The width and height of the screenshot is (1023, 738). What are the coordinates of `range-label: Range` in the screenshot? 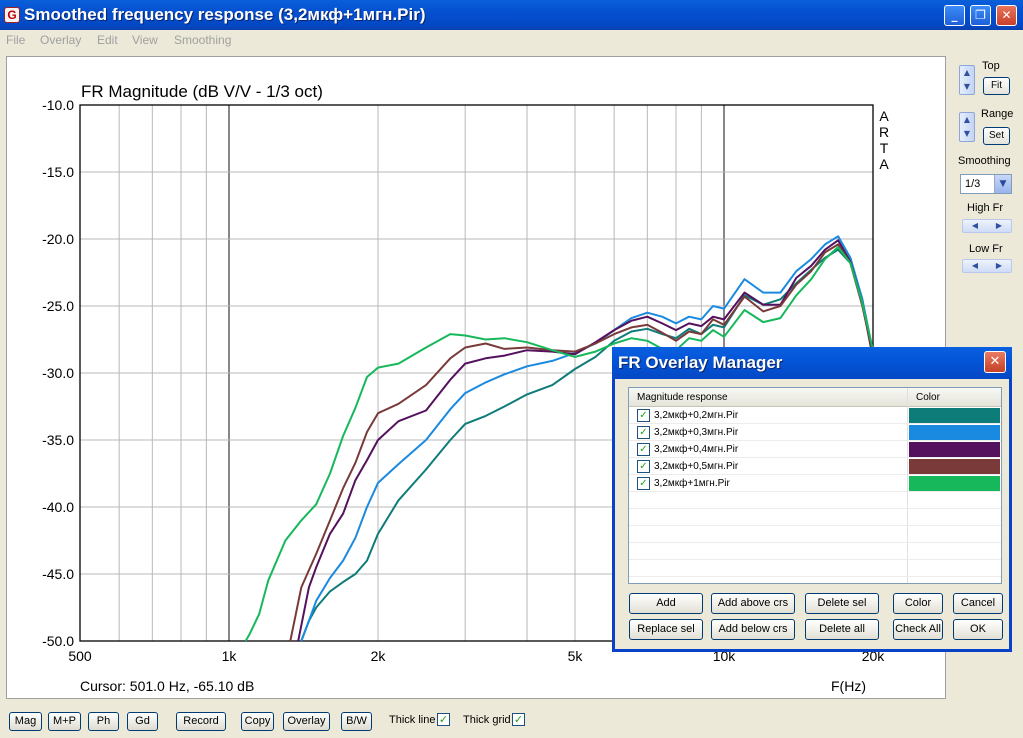 It's located at (997, 114).